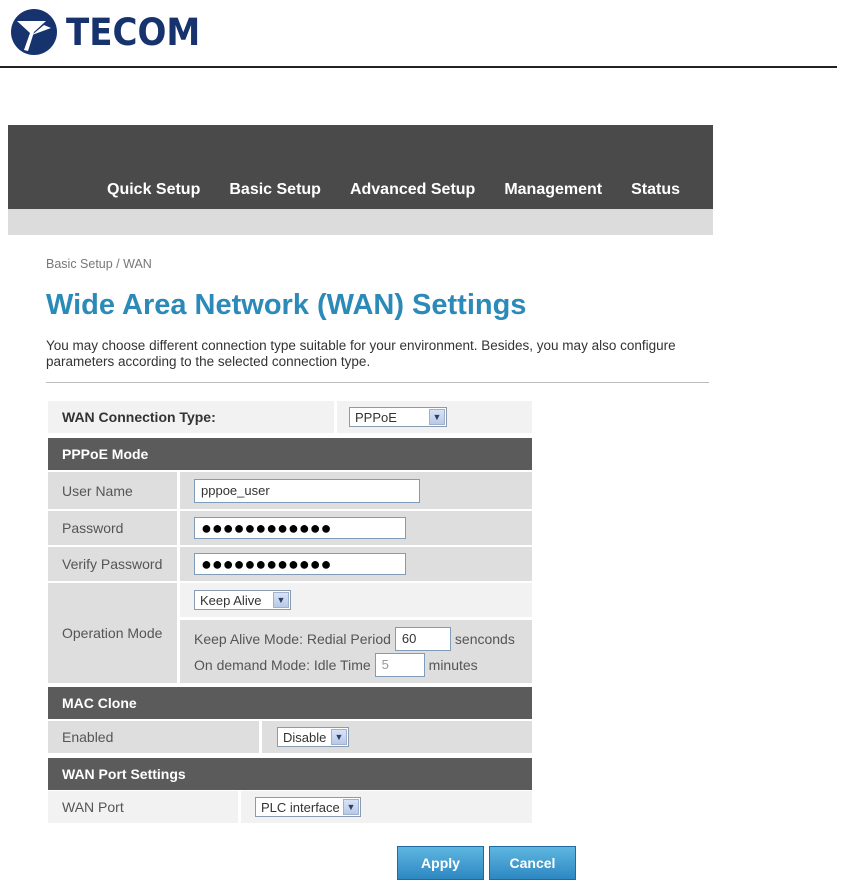 The width and height of the screenshot is (849, 891). I want to click on password-row: Password ●●●●●●●●●●●●, so click(290, 528).